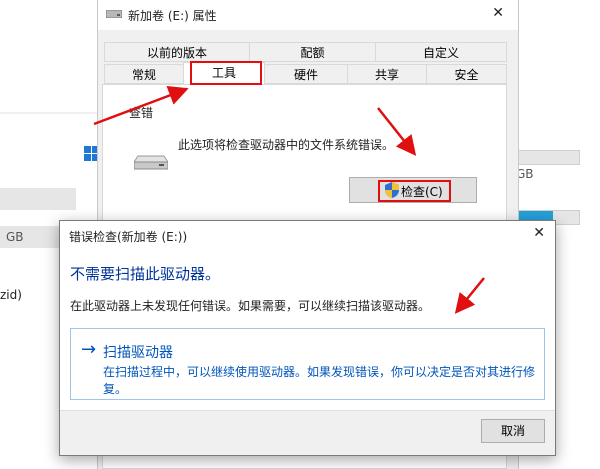 This screenshot has height=469, width=600. I want to click on dialog-close-icon: ✕, so click(539, 233).